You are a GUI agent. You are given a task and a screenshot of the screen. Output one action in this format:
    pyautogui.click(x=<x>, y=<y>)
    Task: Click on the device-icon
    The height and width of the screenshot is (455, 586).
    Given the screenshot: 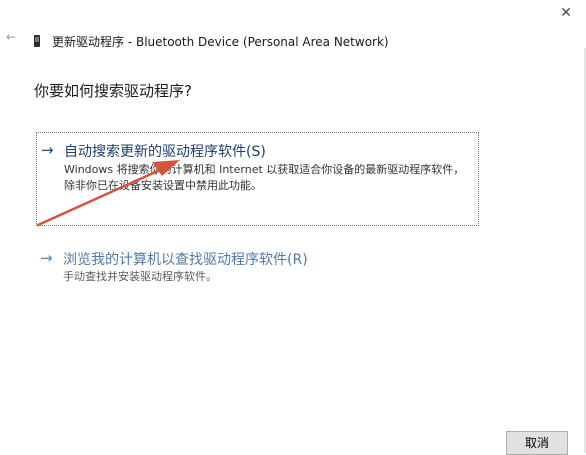 What is the action you would take?
    pyautogui.click(x=37, y=41)
    